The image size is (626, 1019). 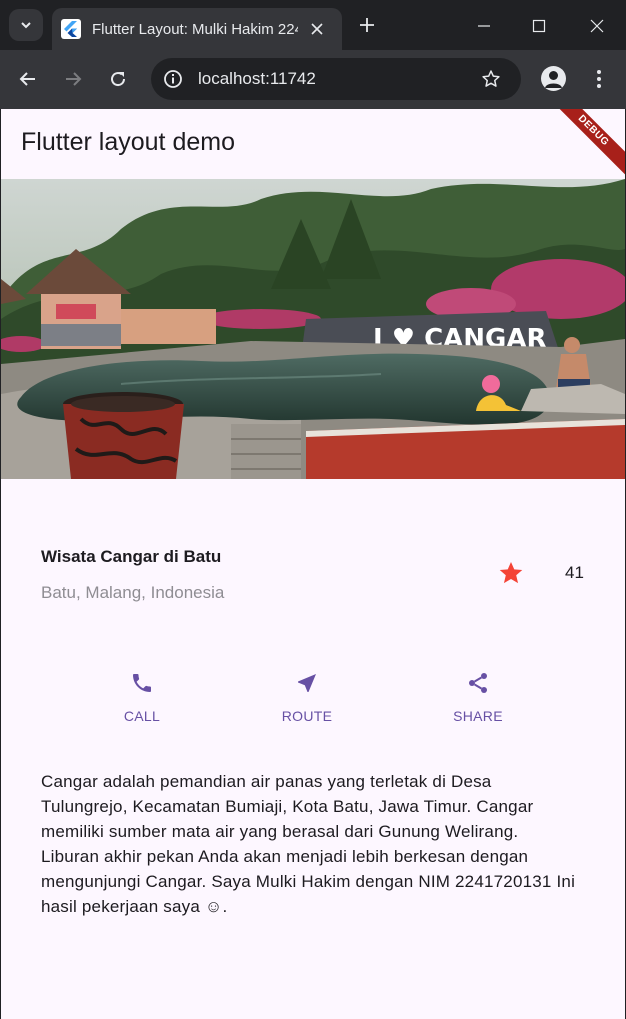 What do you see at coordinates (142, 683) in the screenshot?
I see `phone-icon` at bounding box center [142, 683].